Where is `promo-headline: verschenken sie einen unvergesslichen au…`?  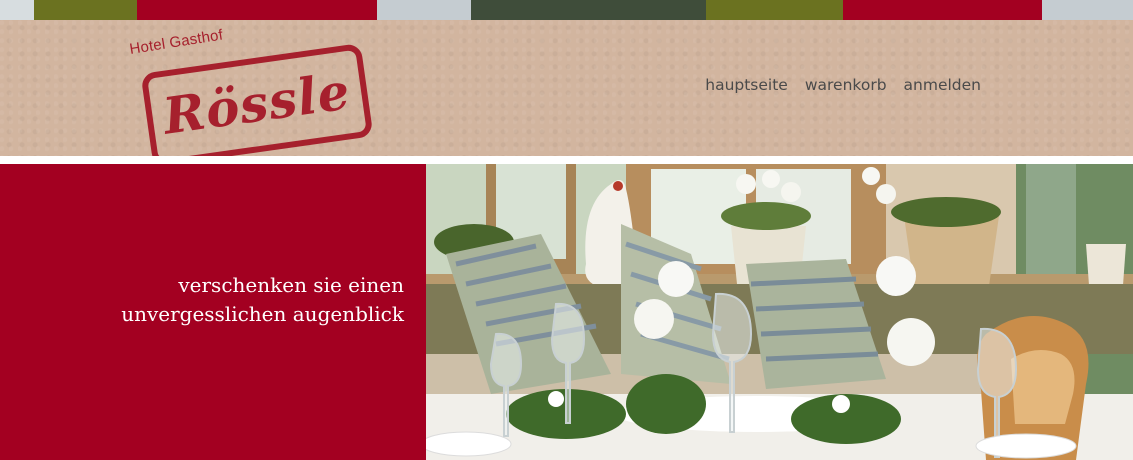 promo-headline: verschenken sie einen unvergesslichen au… is located at coordinates (262, 300).